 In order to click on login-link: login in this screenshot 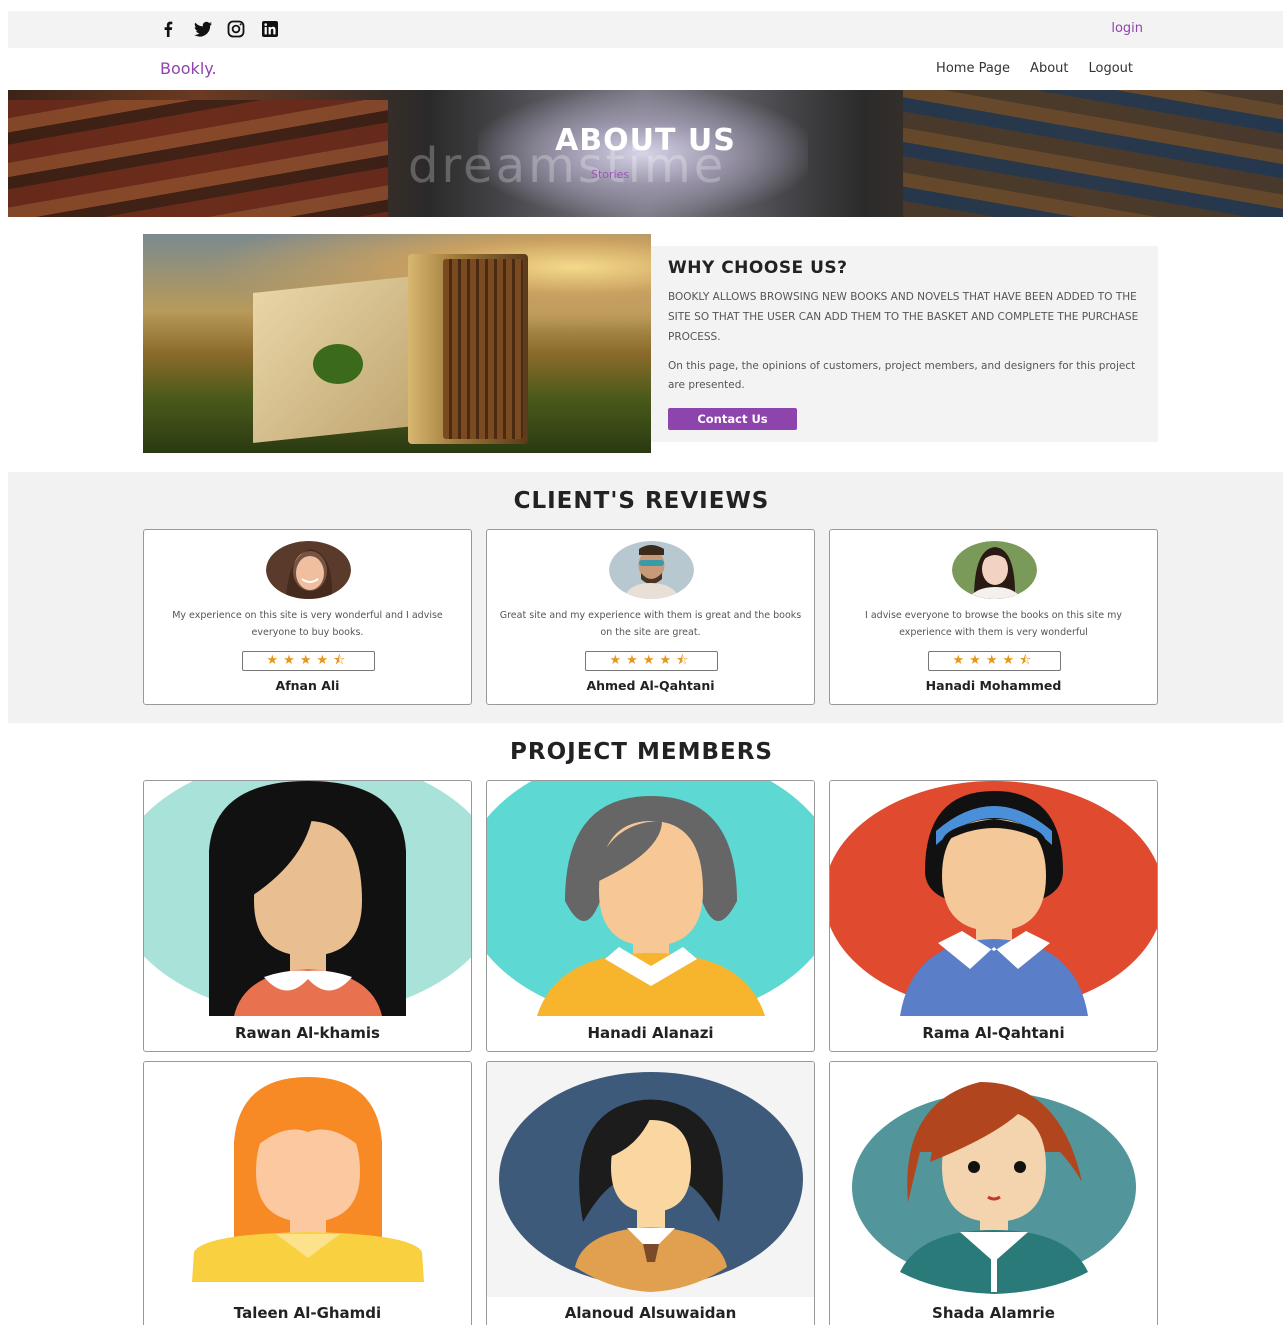, I will do `click(1127, 28)`.